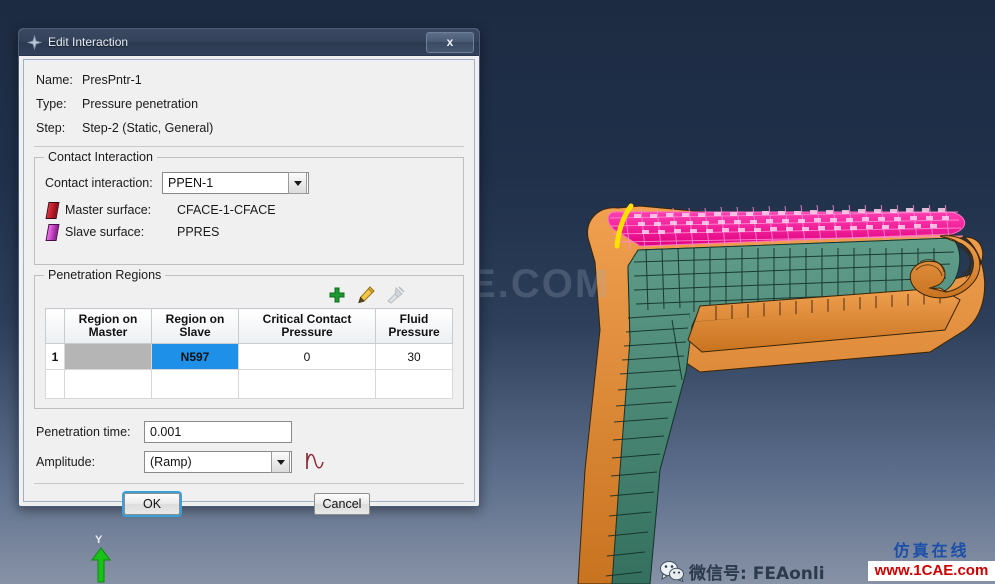  What do you see at coordinates (55, 326) in the screenshot?
I see `table-corner-header` at bounding box center [55, 326].